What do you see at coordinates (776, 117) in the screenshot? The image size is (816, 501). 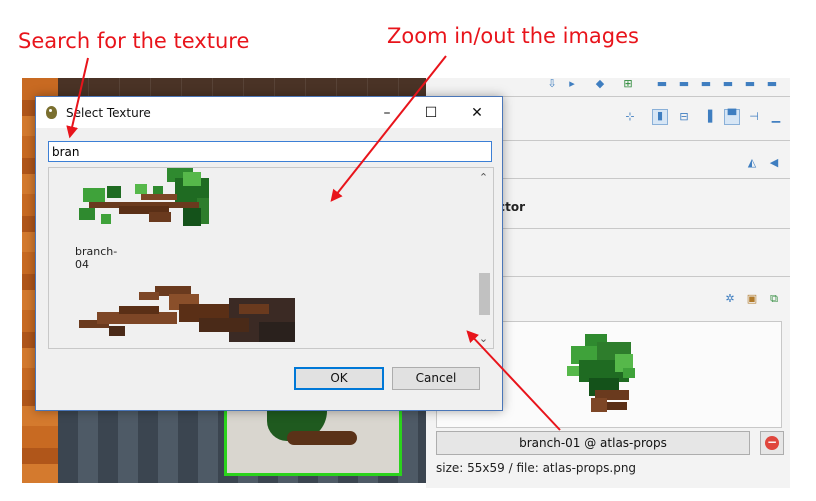 I see `align-bottom-icon: ▁` at bounding box center [776, 117].